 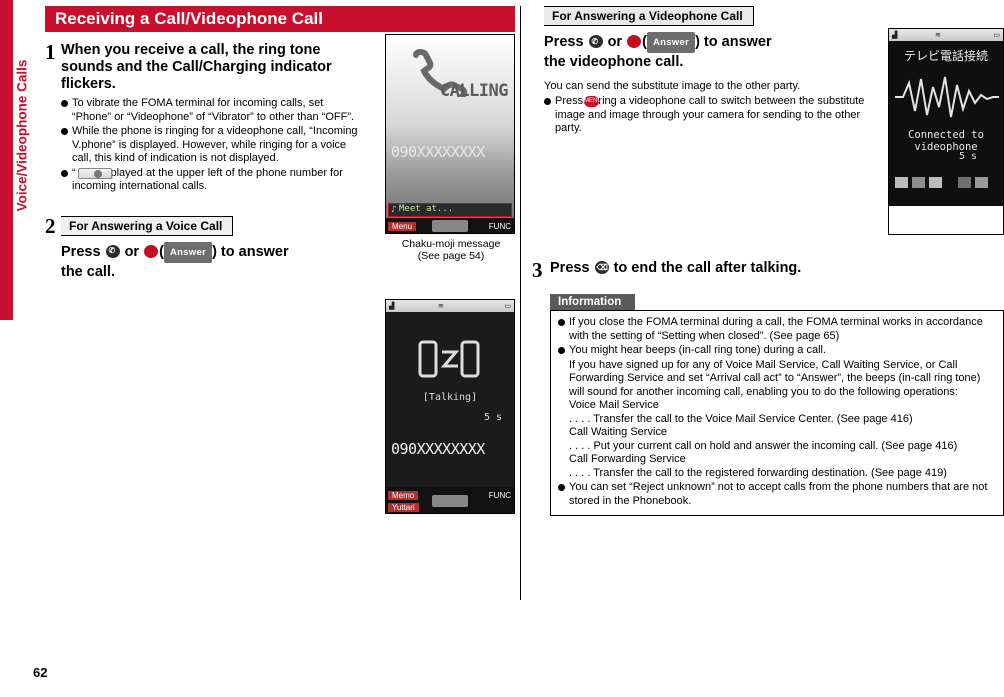 What do you see at coordinates (946, 141) in the screenshot?
I see `videophone-status: Connected to videophone` at bounding box center [946, 141].